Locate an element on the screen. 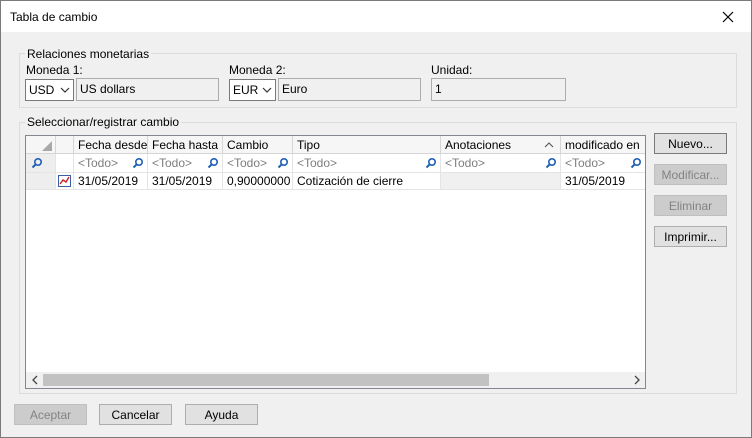 The image size is (752, 438). column-header-cambio: Cambio is located at coordinates (258, 145).